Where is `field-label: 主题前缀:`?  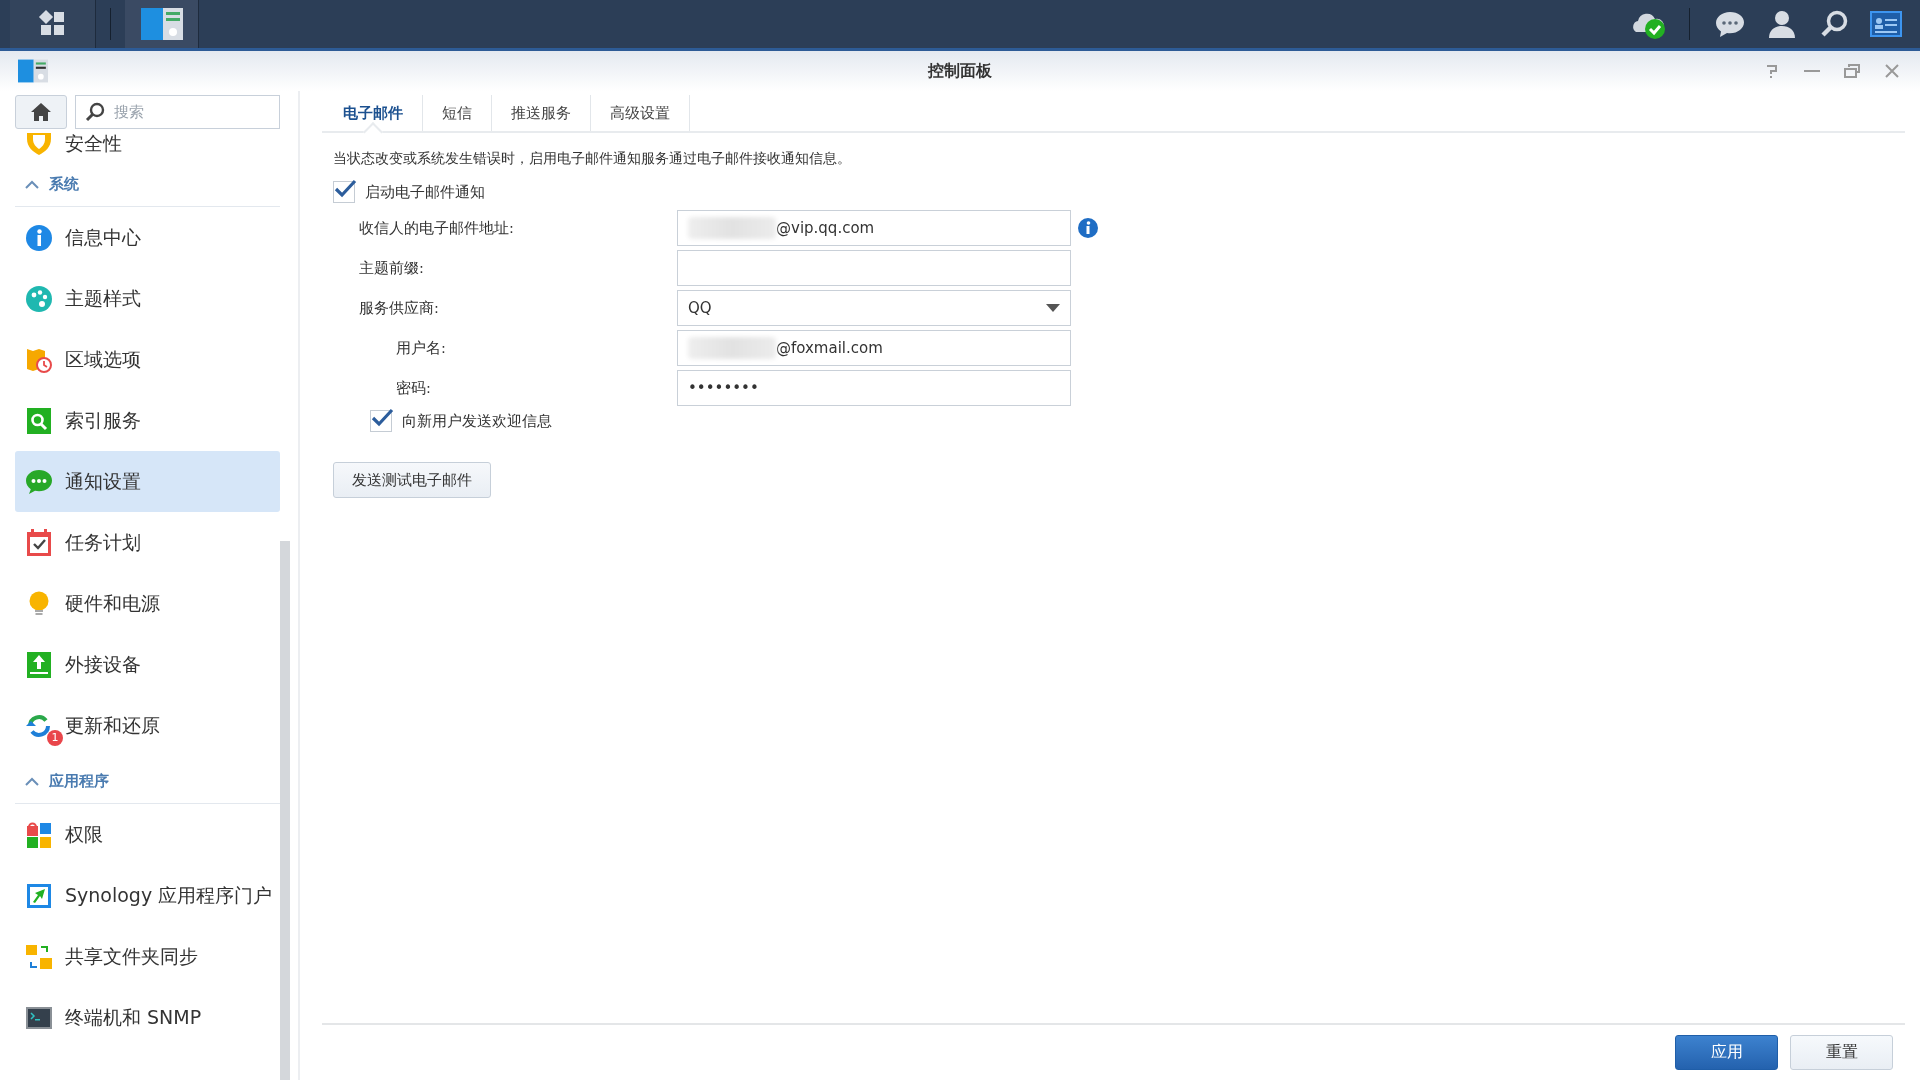
field-label: 主题前缀: is located at coordinates (392, 268).